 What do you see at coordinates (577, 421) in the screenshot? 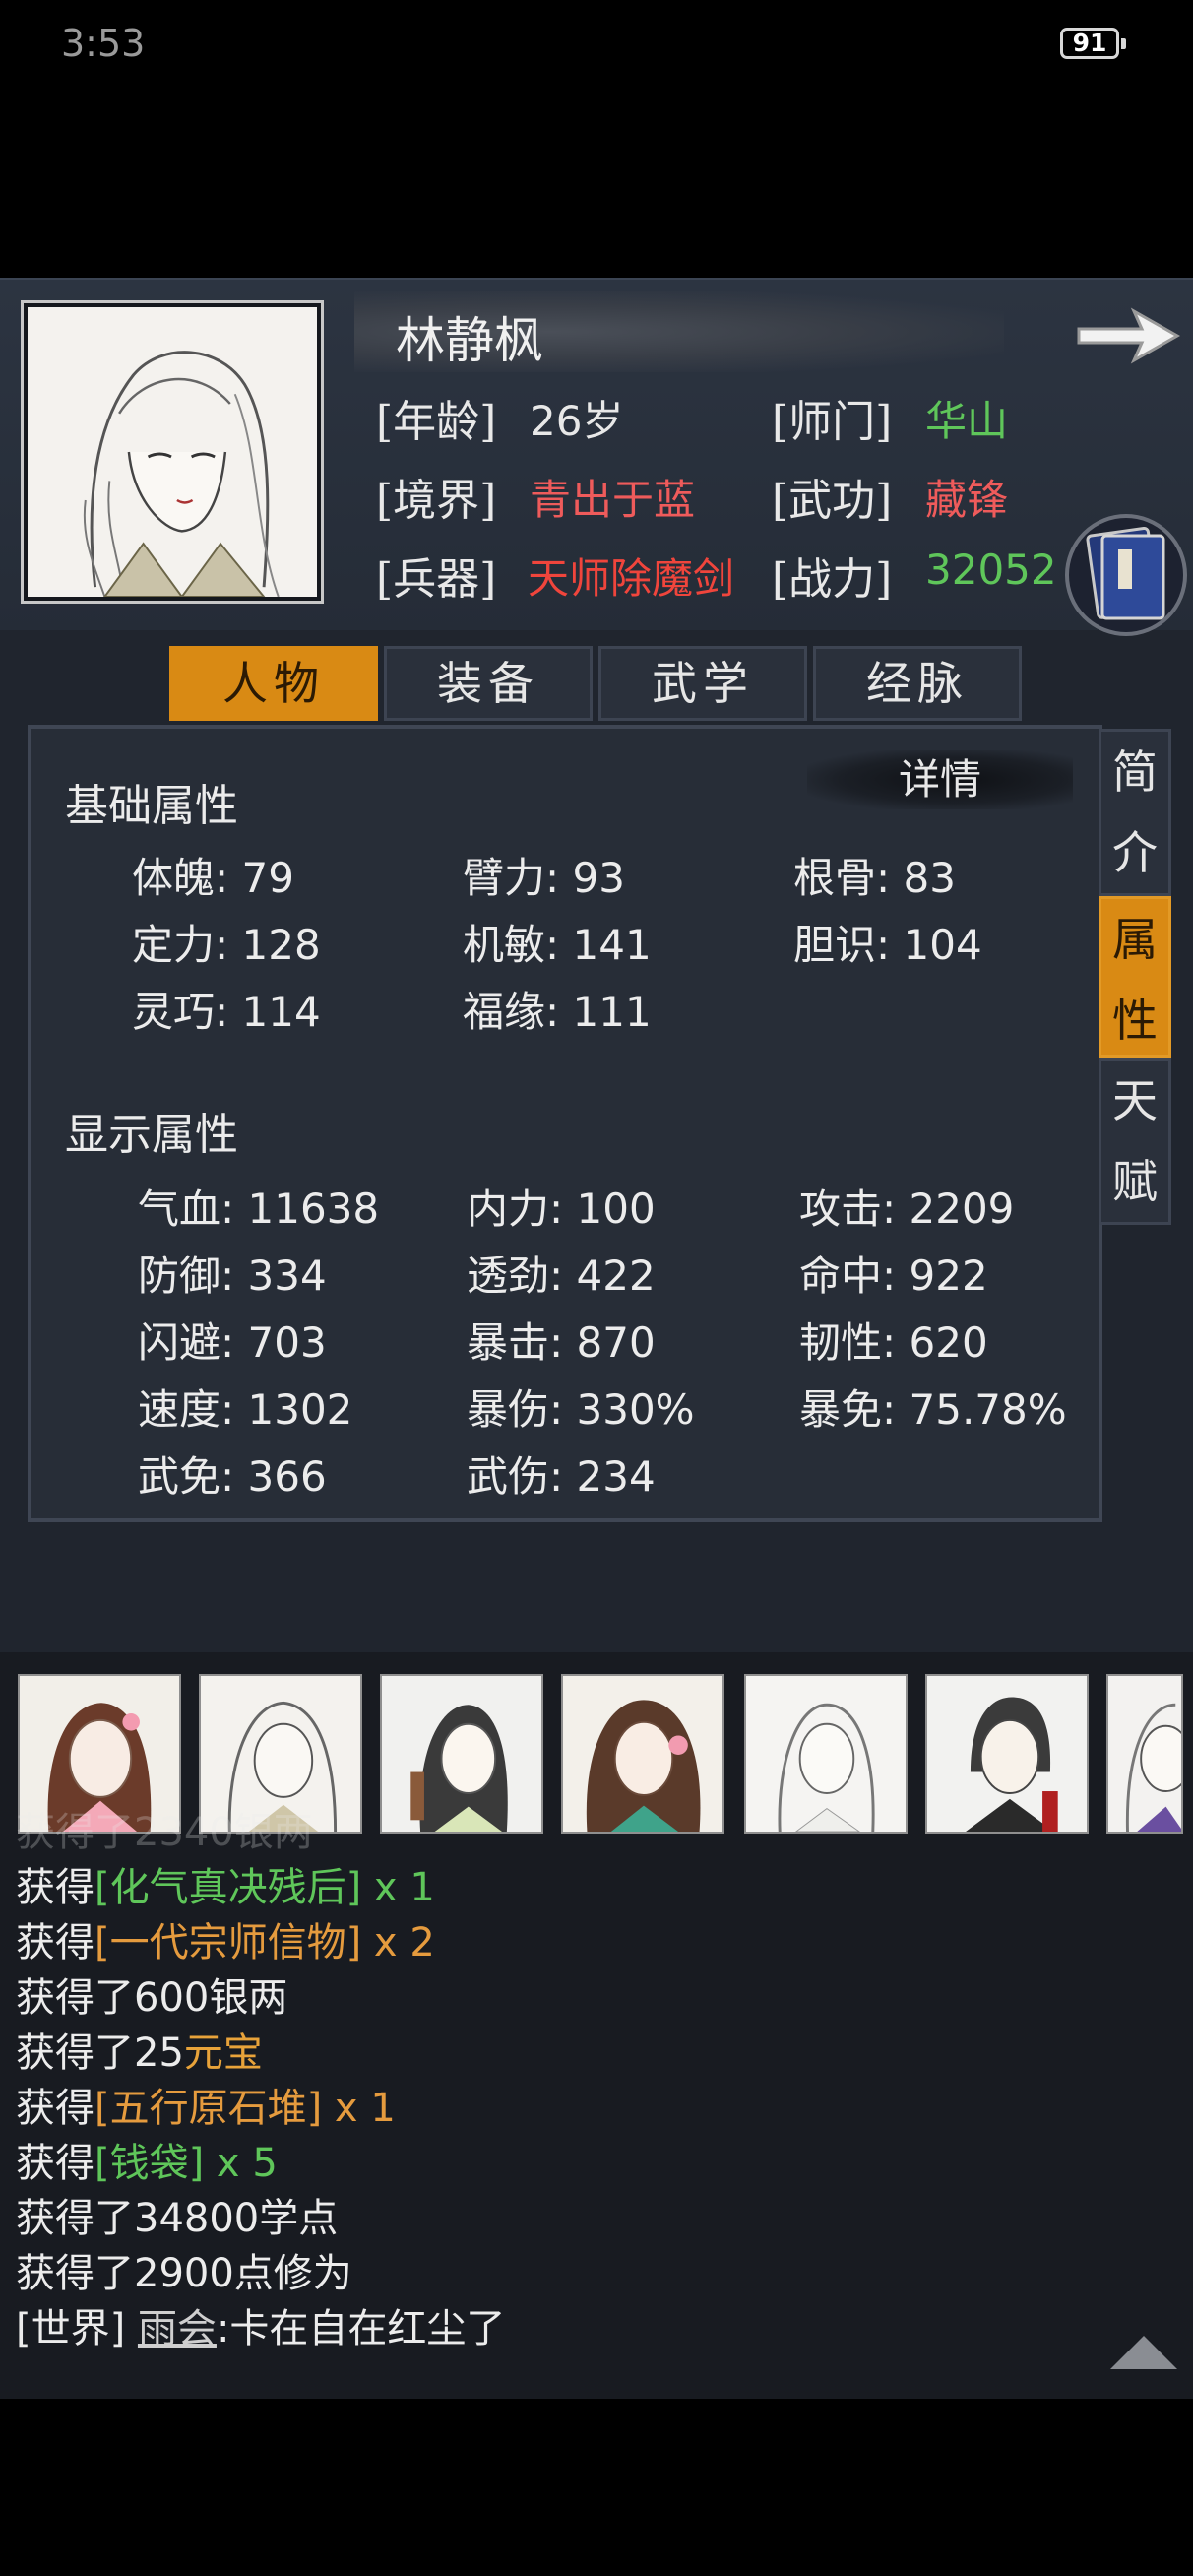
I see `age-value: 26岁` at bounding box center [577, 421].